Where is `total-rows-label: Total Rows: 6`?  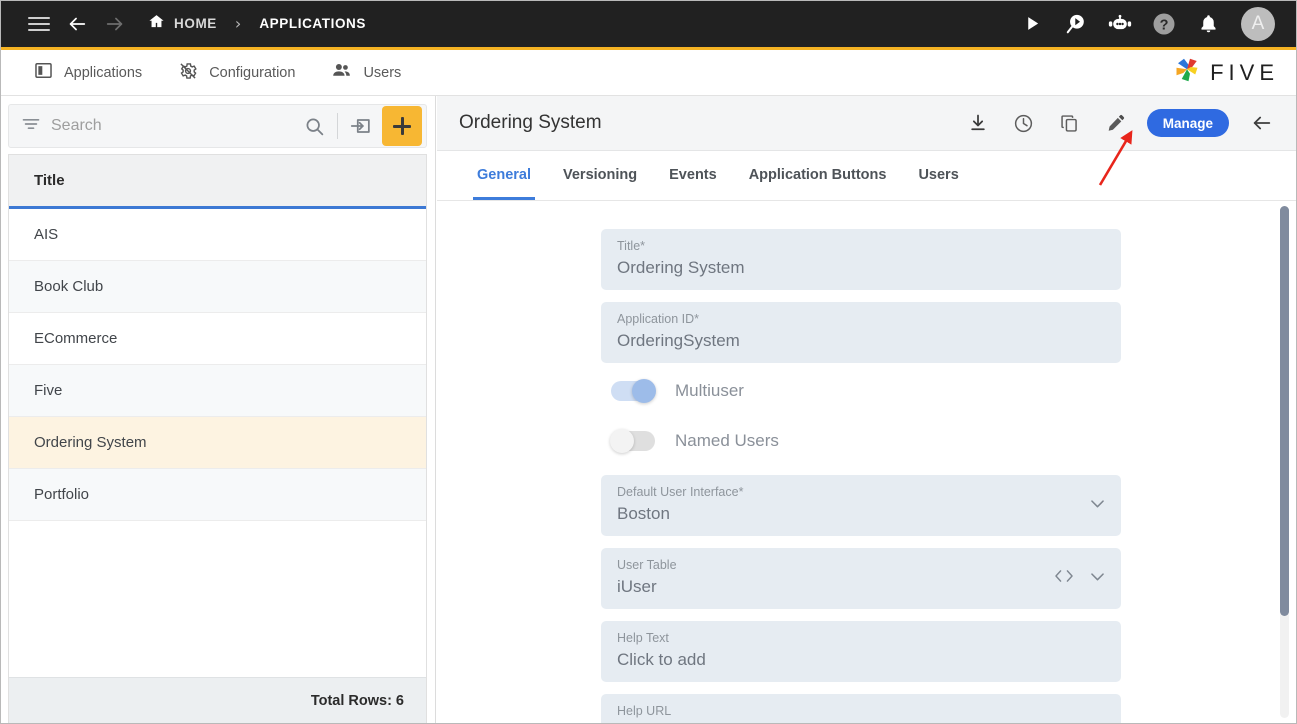 total-rows-label: Total Rows: 6 is located at coordinates (357, 700).